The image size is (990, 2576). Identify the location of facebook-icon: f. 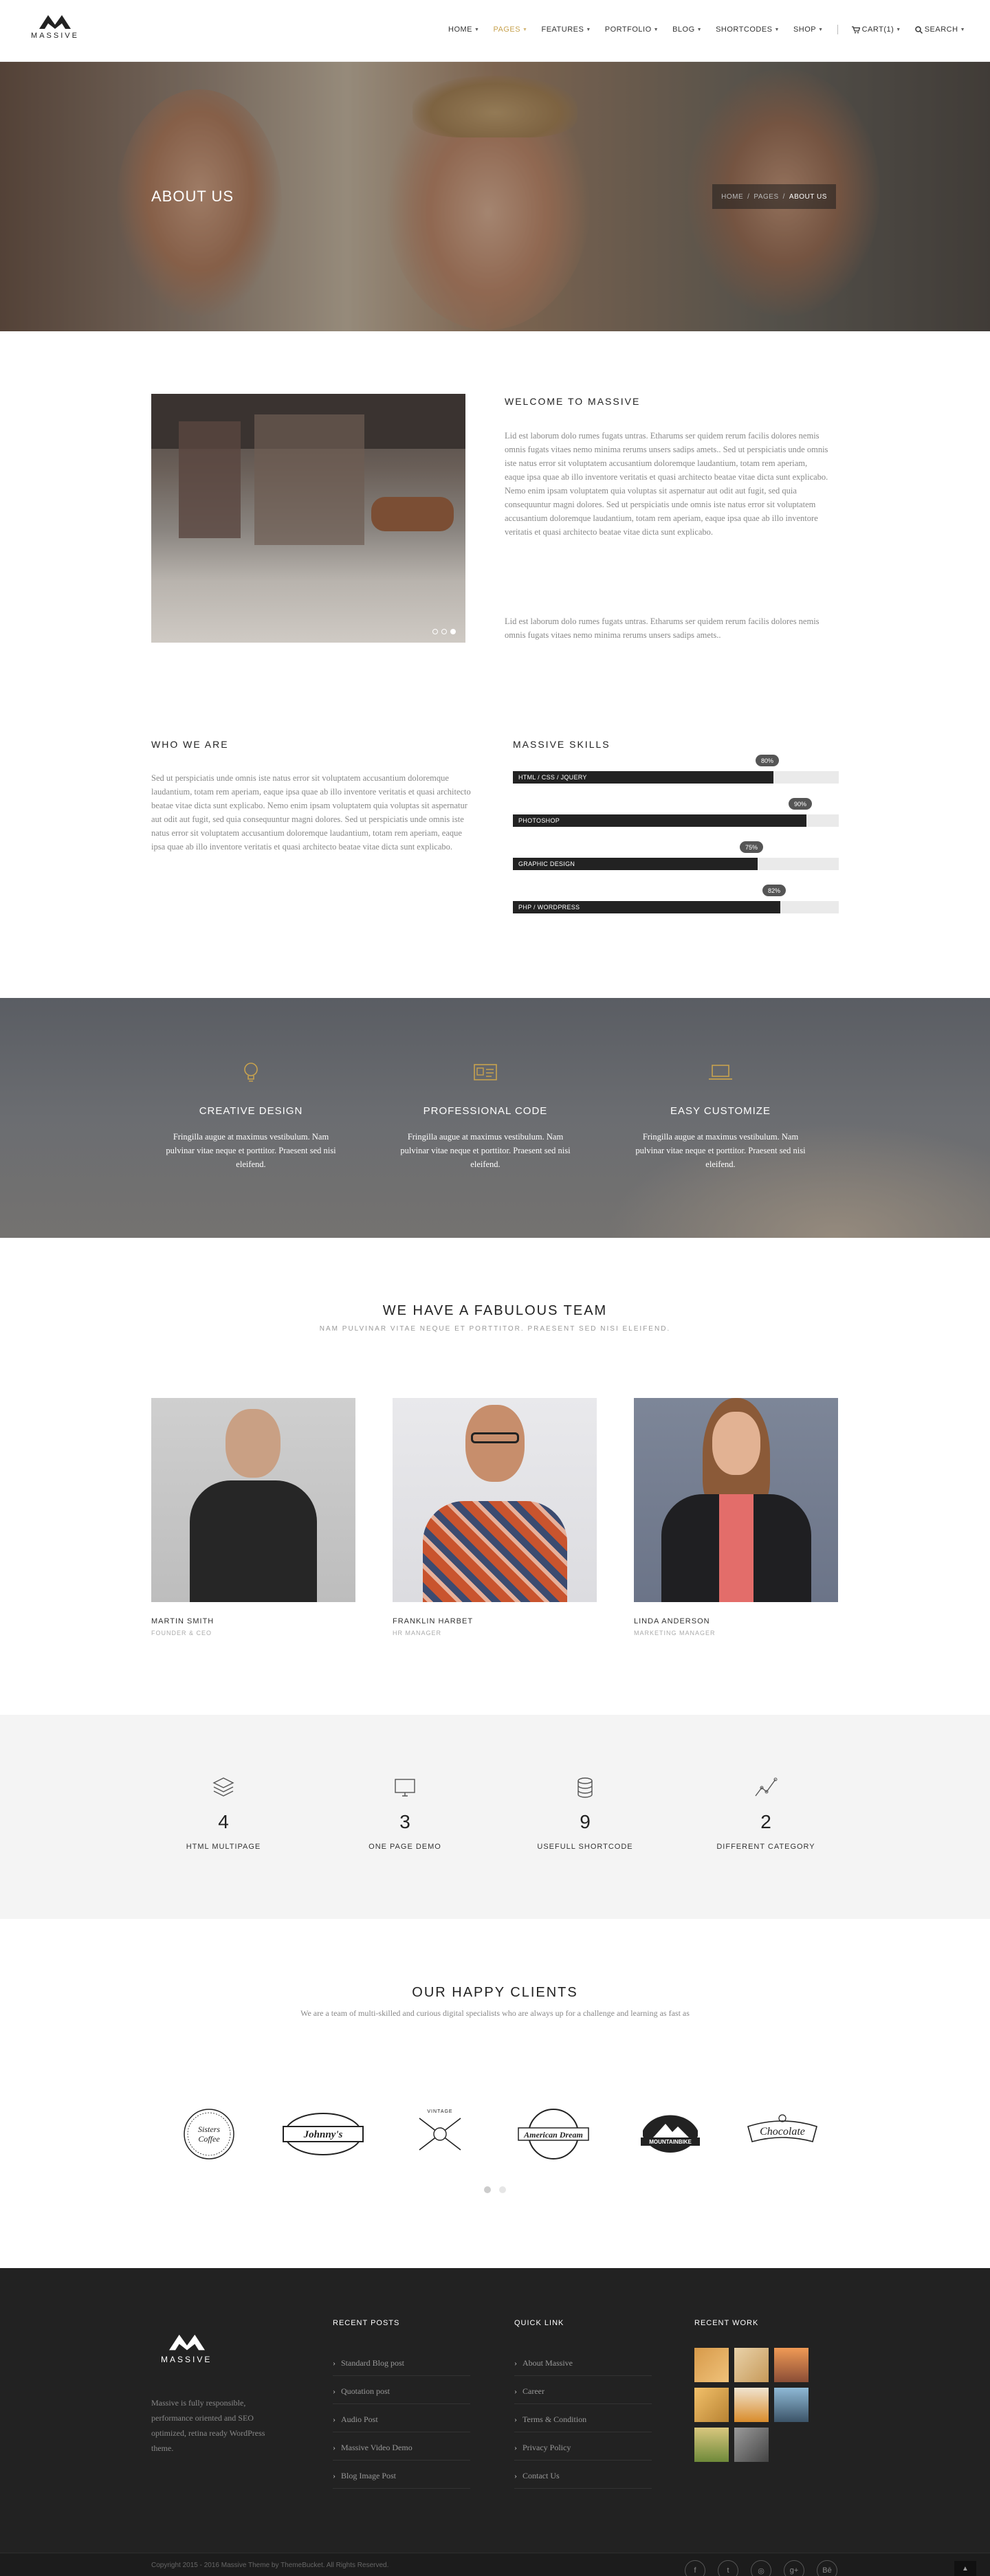
(695, 2568).